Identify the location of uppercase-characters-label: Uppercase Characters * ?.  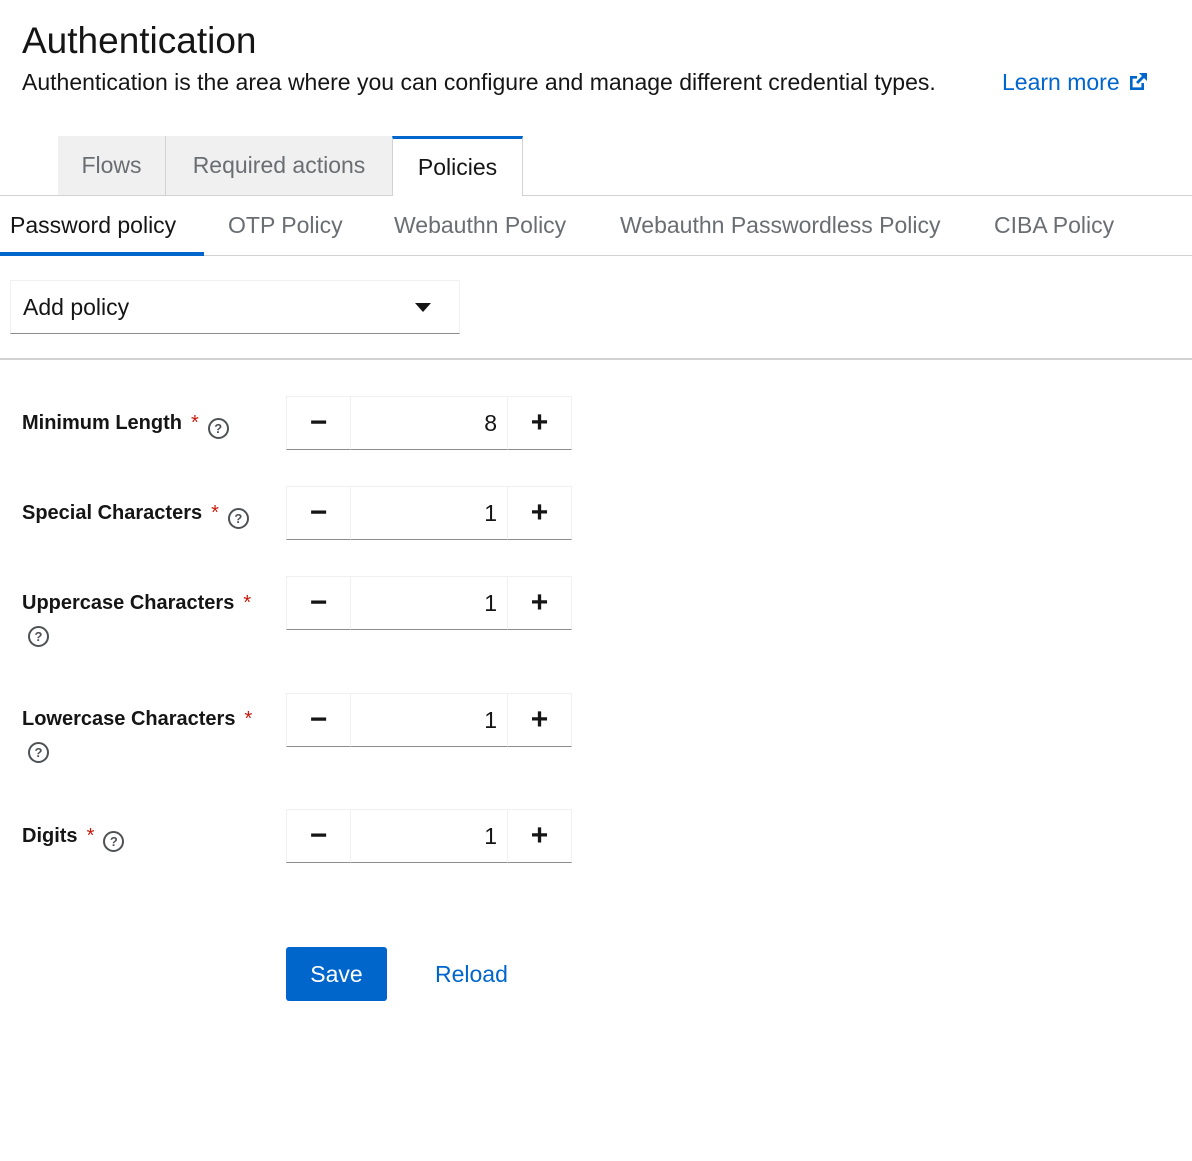
(147, 617).